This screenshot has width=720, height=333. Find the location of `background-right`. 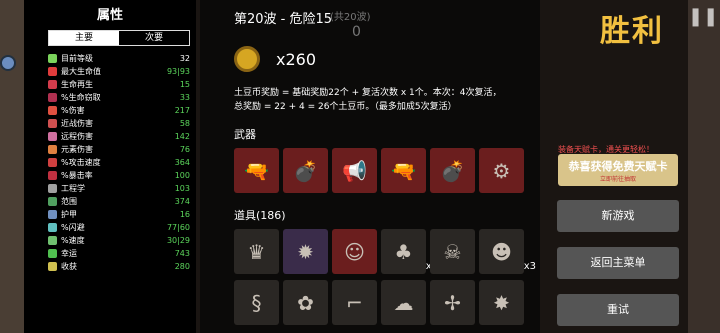

background-right is located at coordinates (704, 166).